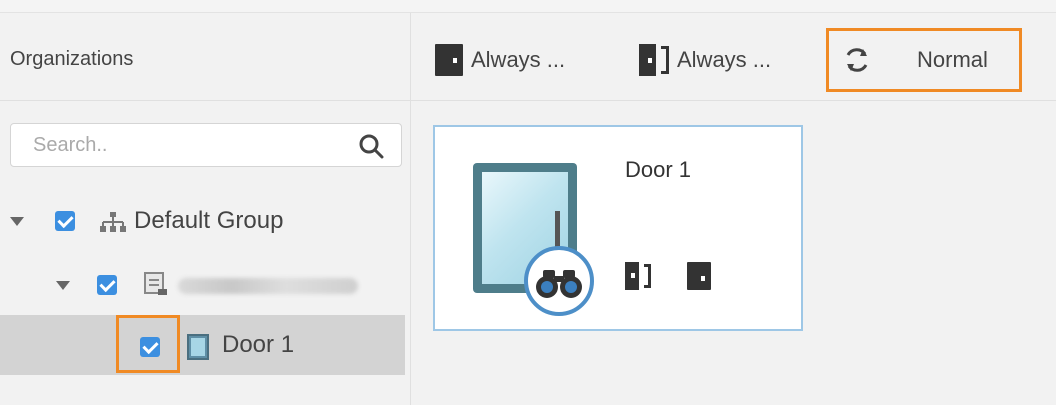 This screenshot has width=1056, height=405. Describe the element at coordinates (206, 145) in the screenshot. I see `search-input: Search..` at that location.